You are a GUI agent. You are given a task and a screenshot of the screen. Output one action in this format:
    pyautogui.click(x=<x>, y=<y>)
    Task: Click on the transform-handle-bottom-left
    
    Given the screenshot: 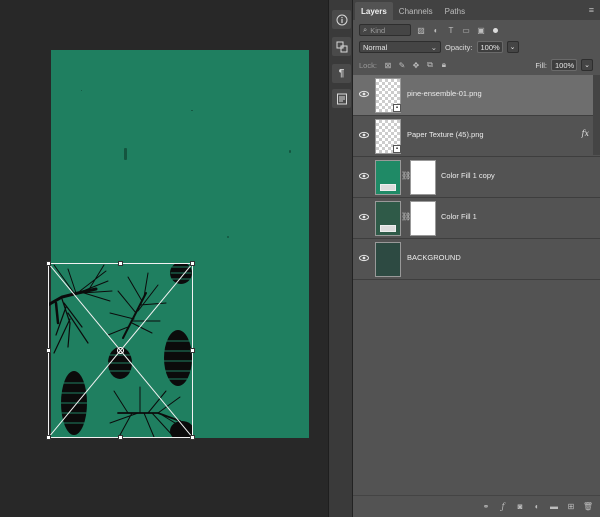 What is the action you would take?
    pyautogui.click(x=48, y=437)
    